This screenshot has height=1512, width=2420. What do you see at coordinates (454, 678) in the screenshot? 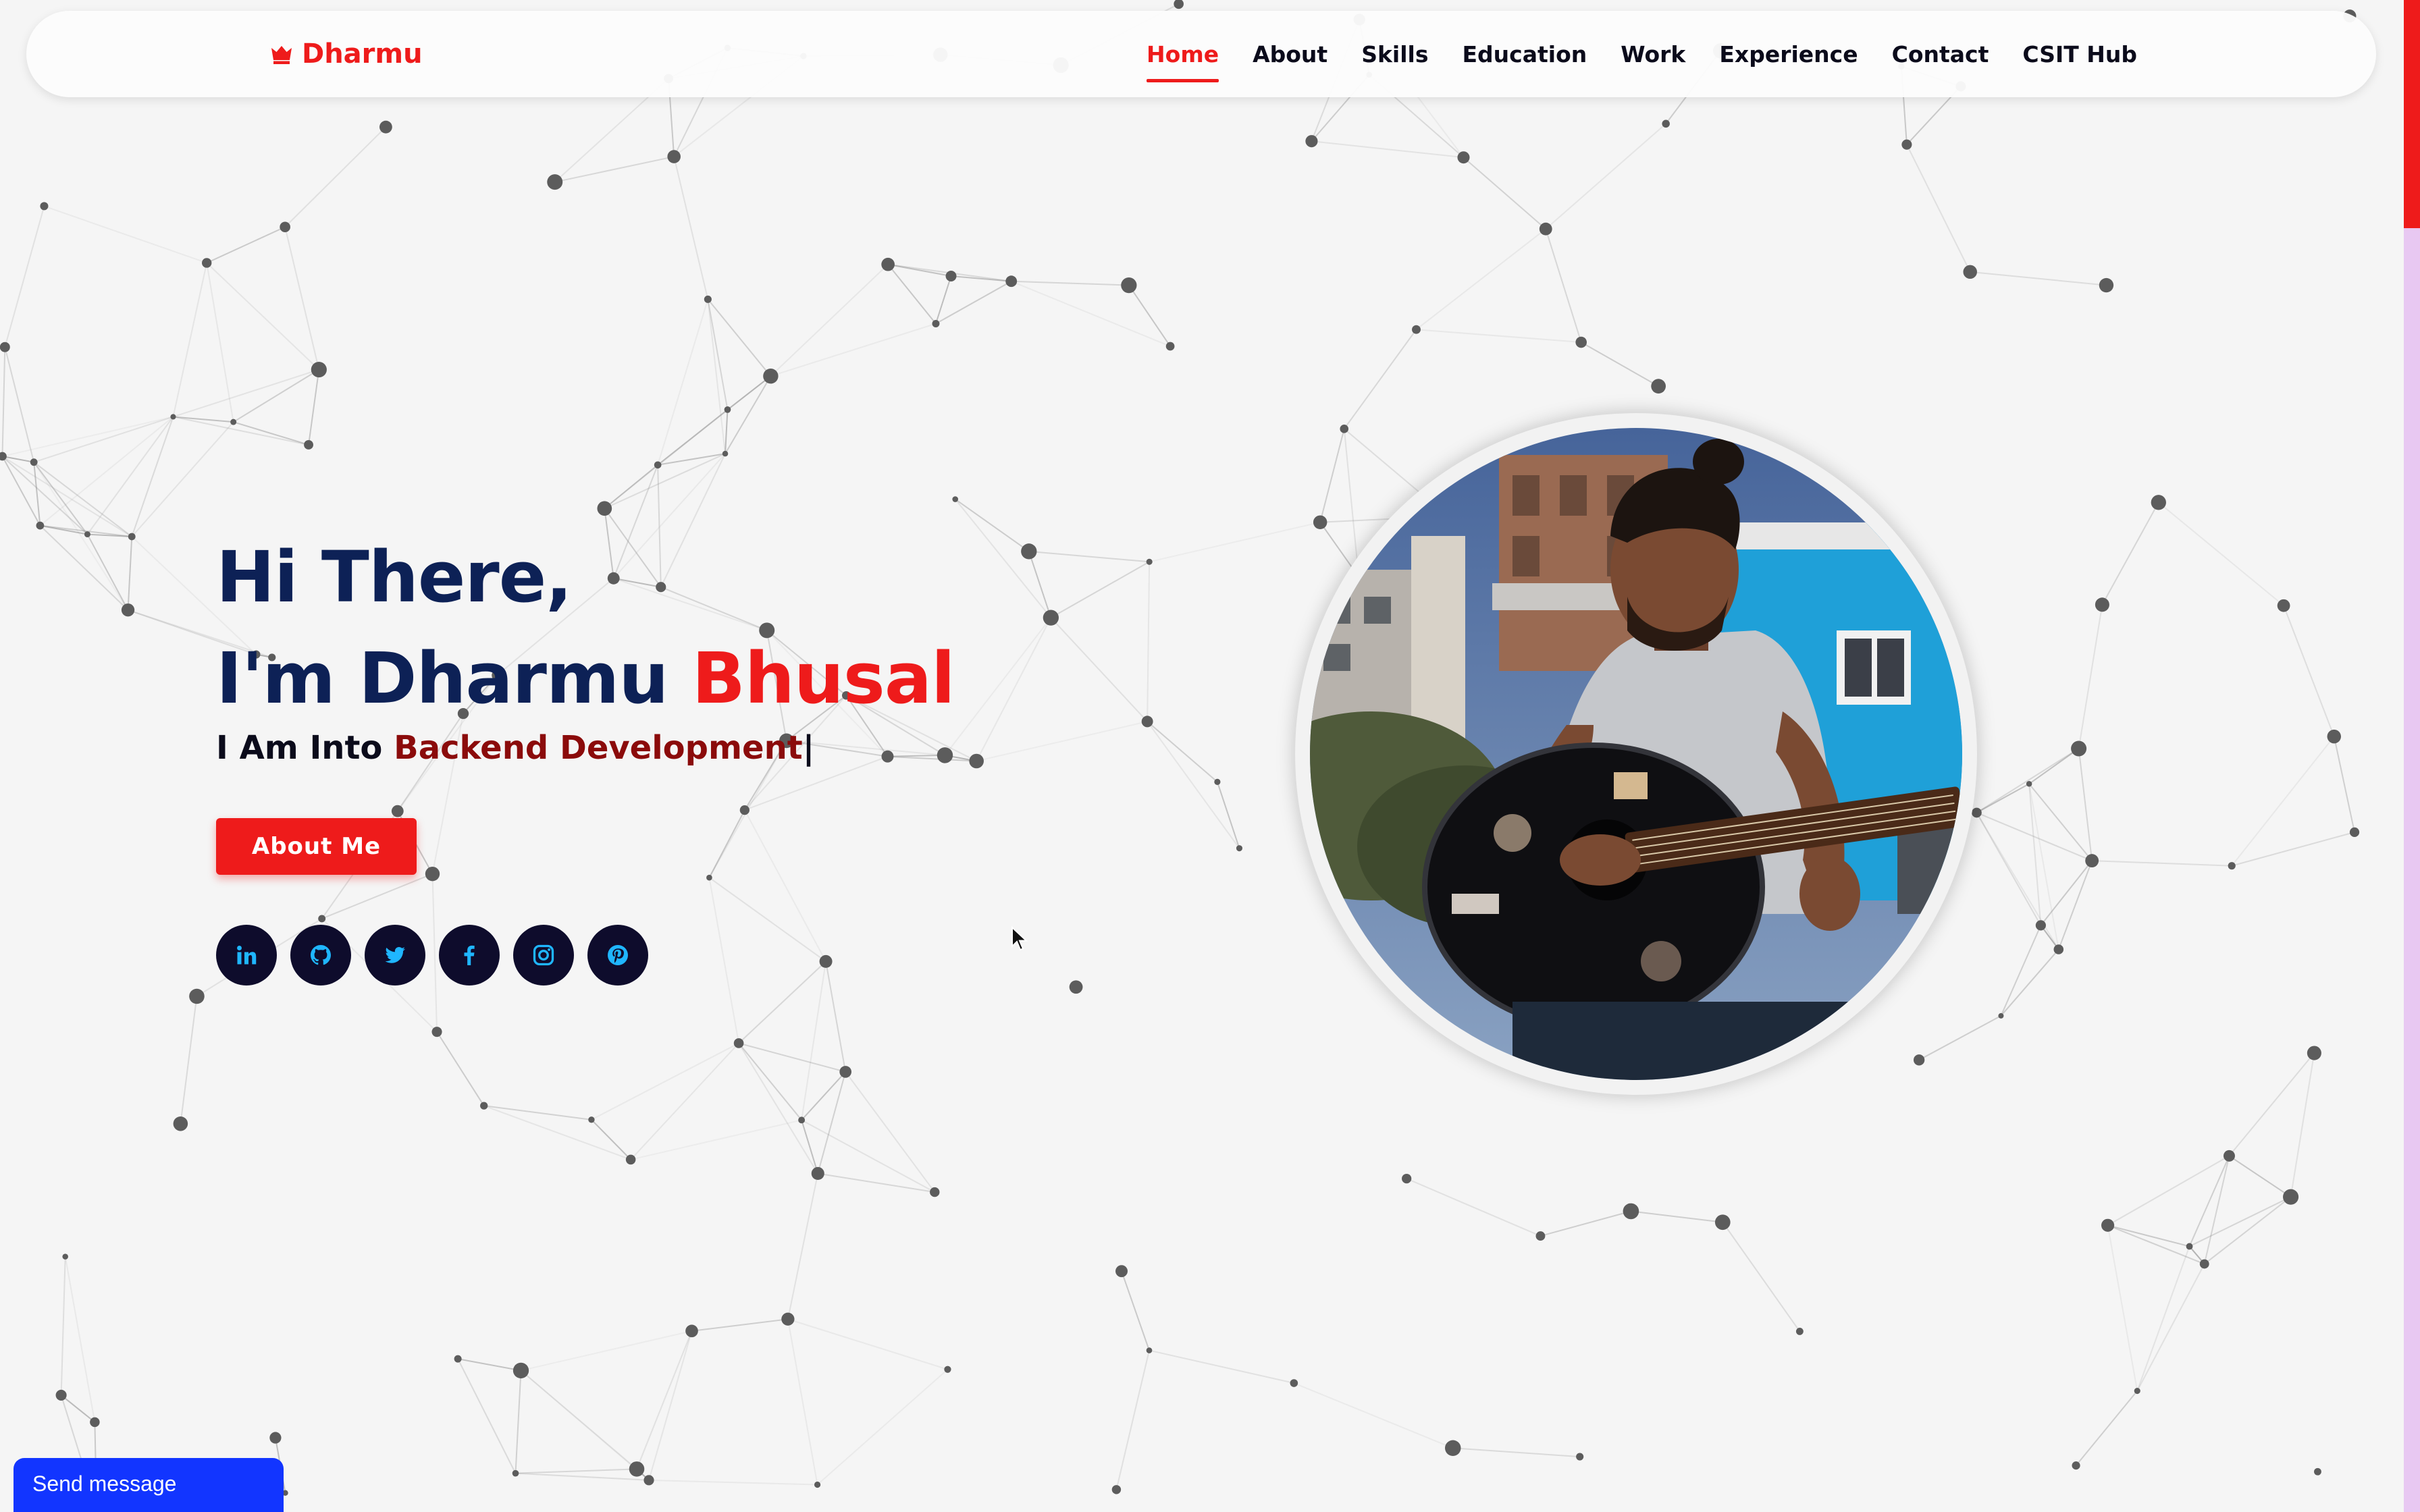
I see `name-prefix: I'm Dharmu` at bounding box center [454, 678].